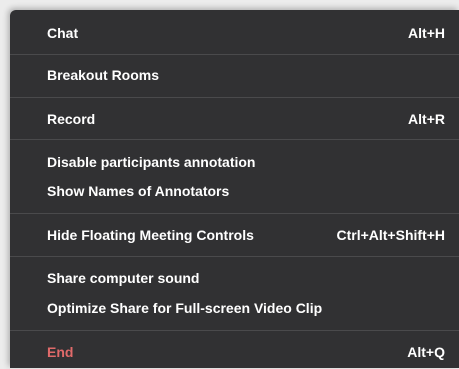 The height and width of the screenshot is (369, 459). I want to click on menu-item-shortcut: Alt+Q, so click(426, 352).